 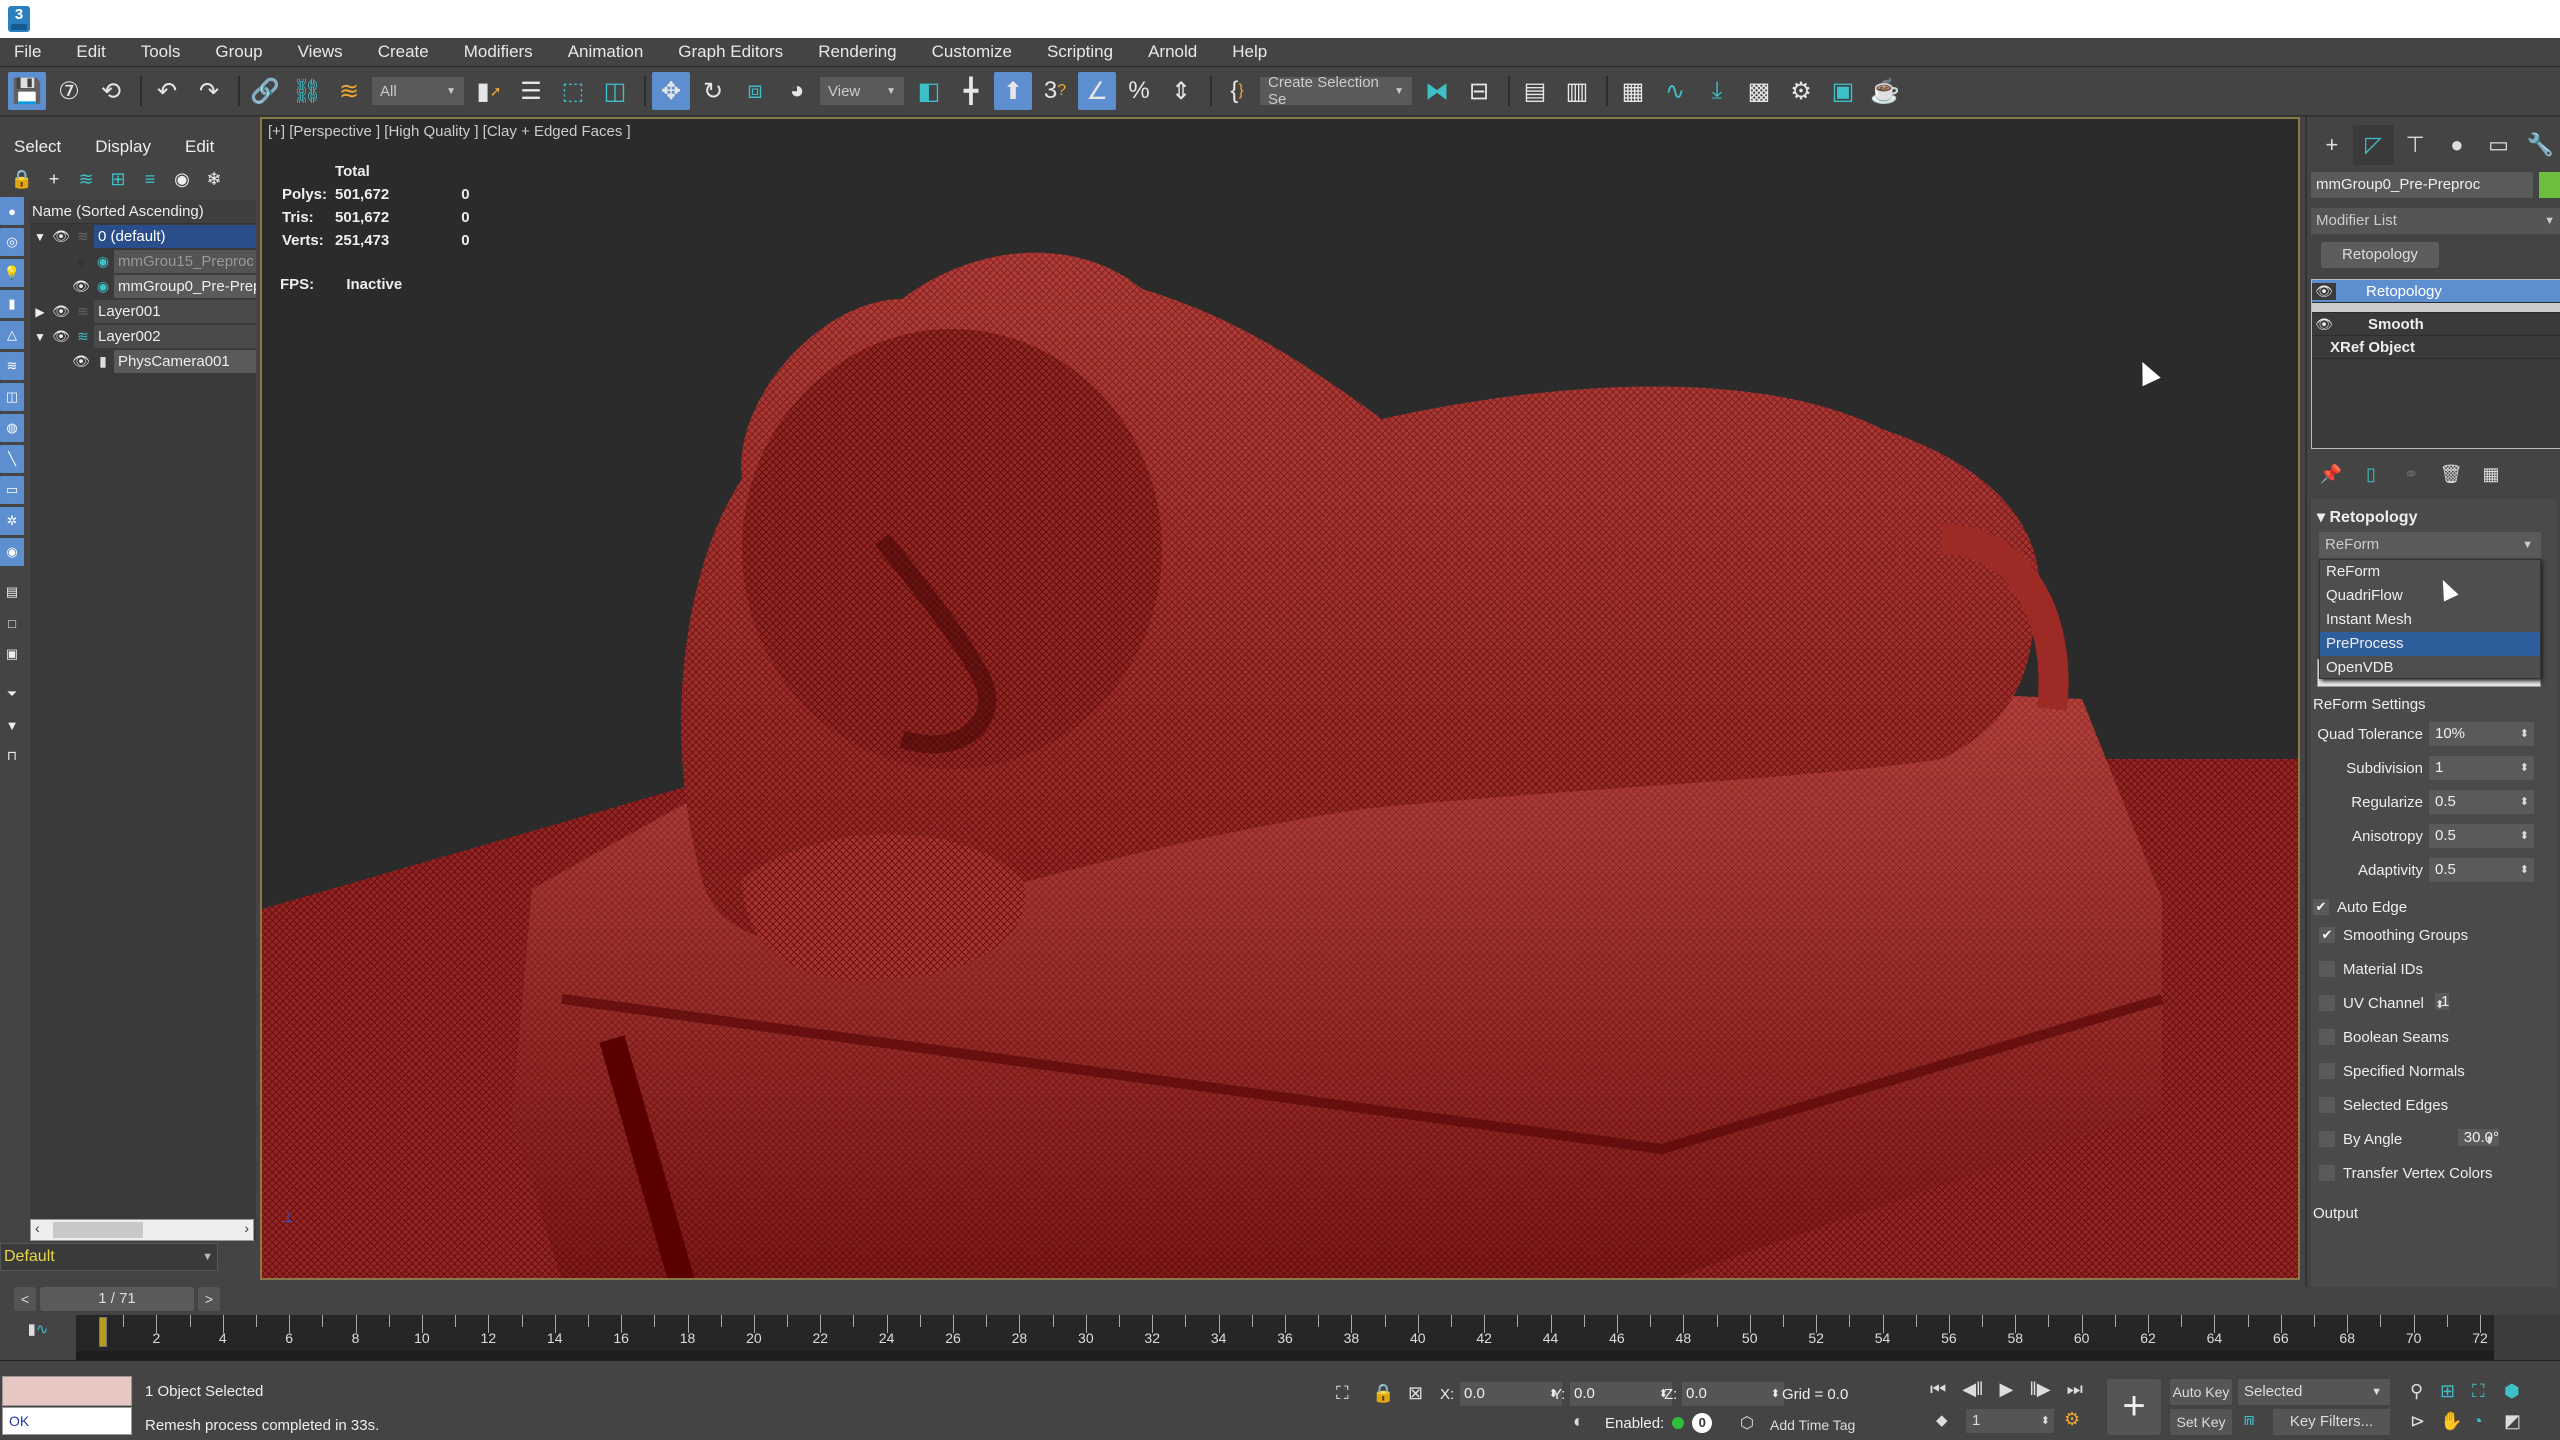 What do you see at coordinates (857, 52) in the screenshot?
I see `menu-rendering: Rendering` at bounding box center [857, 52].